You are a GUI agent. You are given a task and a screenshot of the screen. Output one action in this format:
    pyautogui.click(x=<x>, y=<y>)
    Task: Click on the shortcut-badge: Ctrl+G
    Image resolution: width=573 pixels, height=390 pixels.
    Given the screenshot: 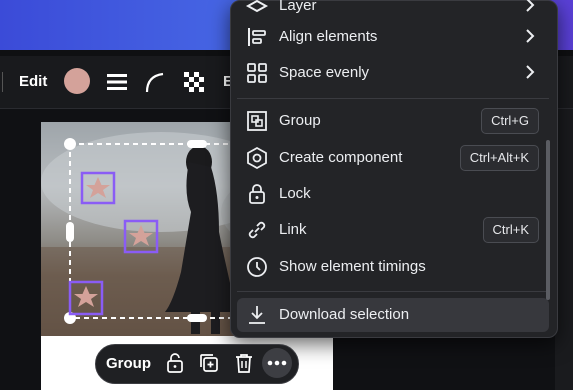 What is the action you would take?
    pyautogui.click(x=510, y=121)
    